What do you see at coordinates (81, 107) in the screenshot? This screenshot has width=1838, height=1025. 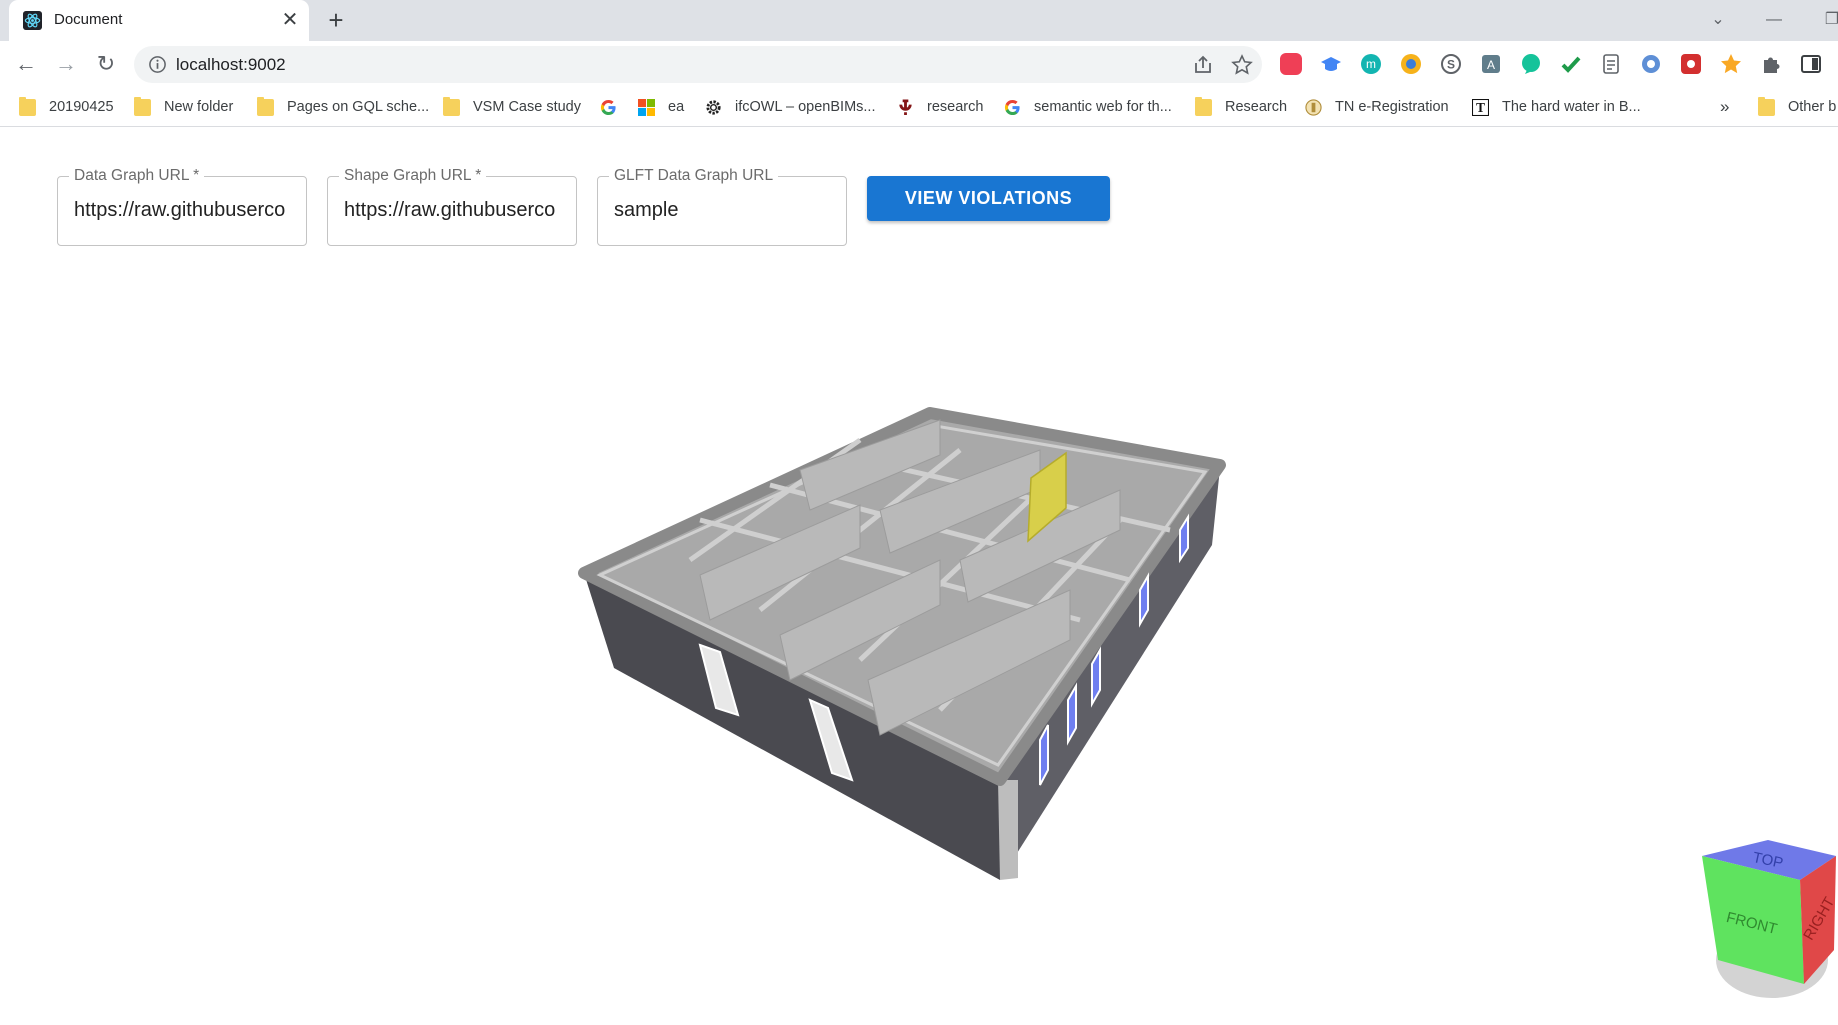 I see `bookmark-label: 20190425` at bounding box center [81, 107].